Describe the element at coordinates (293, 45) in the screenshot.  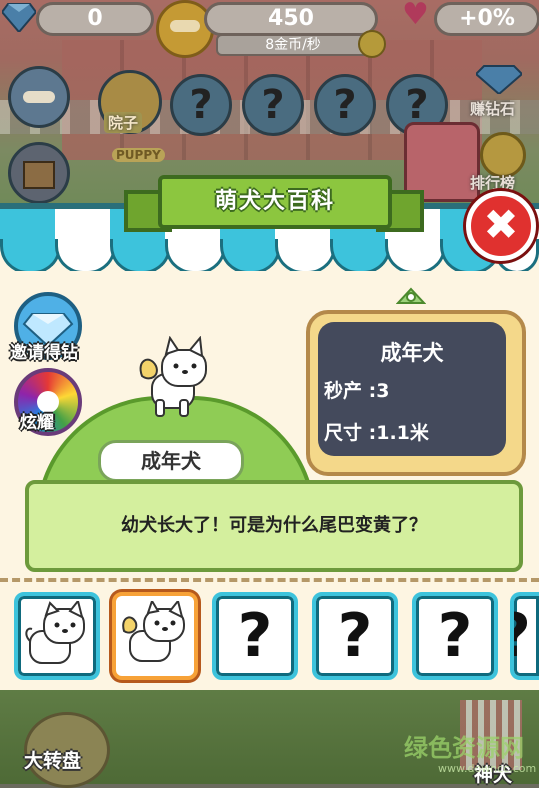
I see `coin-rate: 8金币/秒` at that location.